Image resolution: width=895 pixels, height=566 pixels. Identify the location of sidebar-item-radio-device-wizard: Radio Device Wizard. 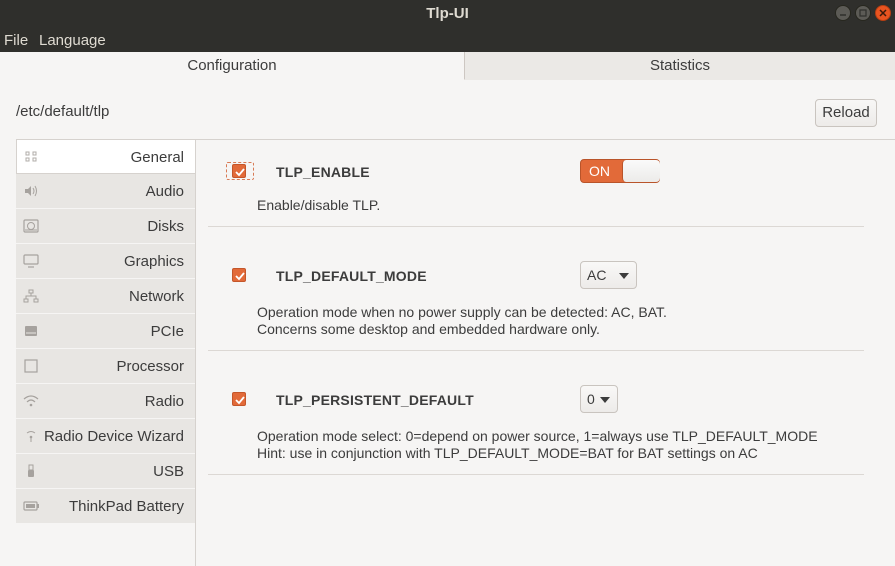
(105, 436).